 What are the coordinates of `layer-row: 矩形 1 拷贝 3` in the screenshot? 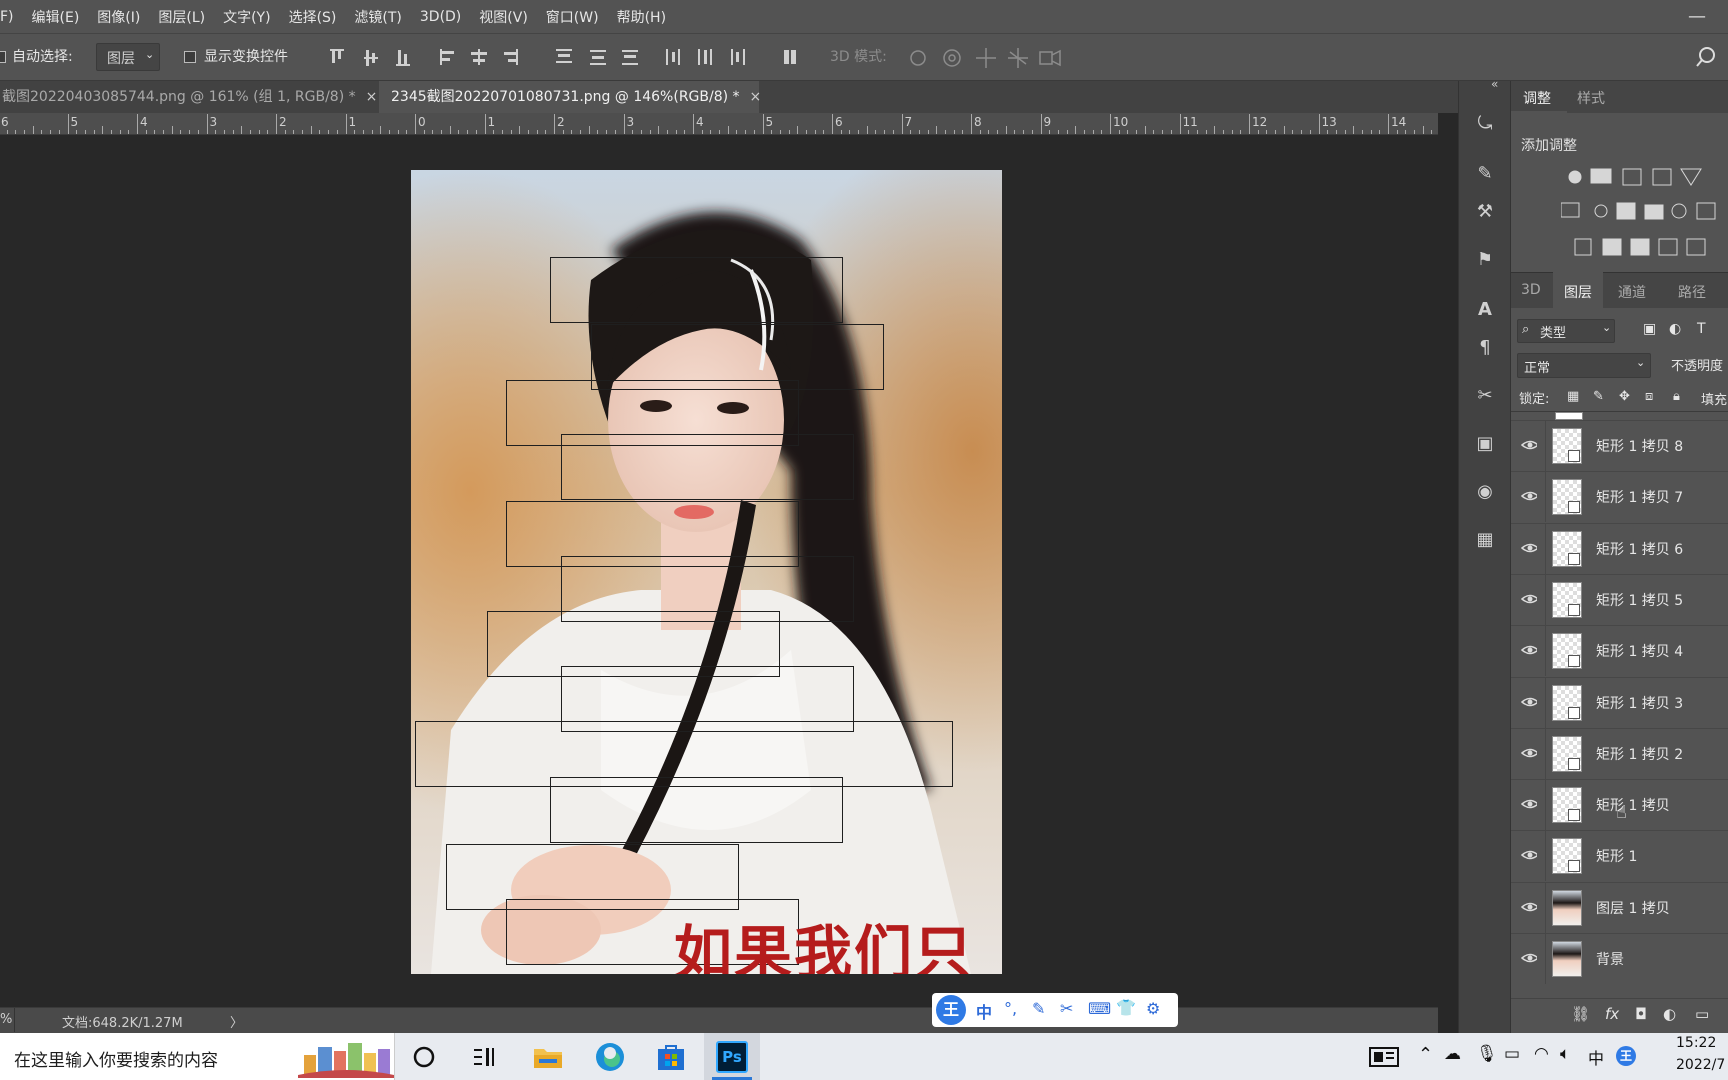 It's located at (1619, 702).